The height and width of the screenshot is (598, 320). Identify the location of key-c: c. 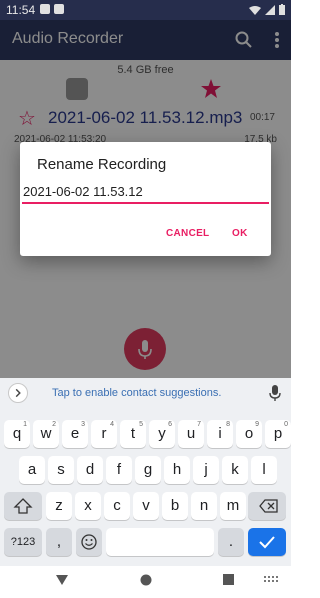
(117, 506).